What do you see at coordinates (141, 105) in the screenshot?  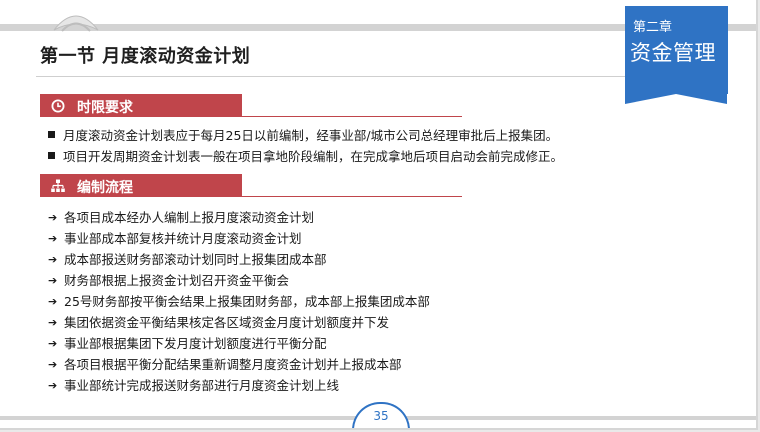 I see `time-requirement-header: 时限要求` at bounding box center [141, 105].